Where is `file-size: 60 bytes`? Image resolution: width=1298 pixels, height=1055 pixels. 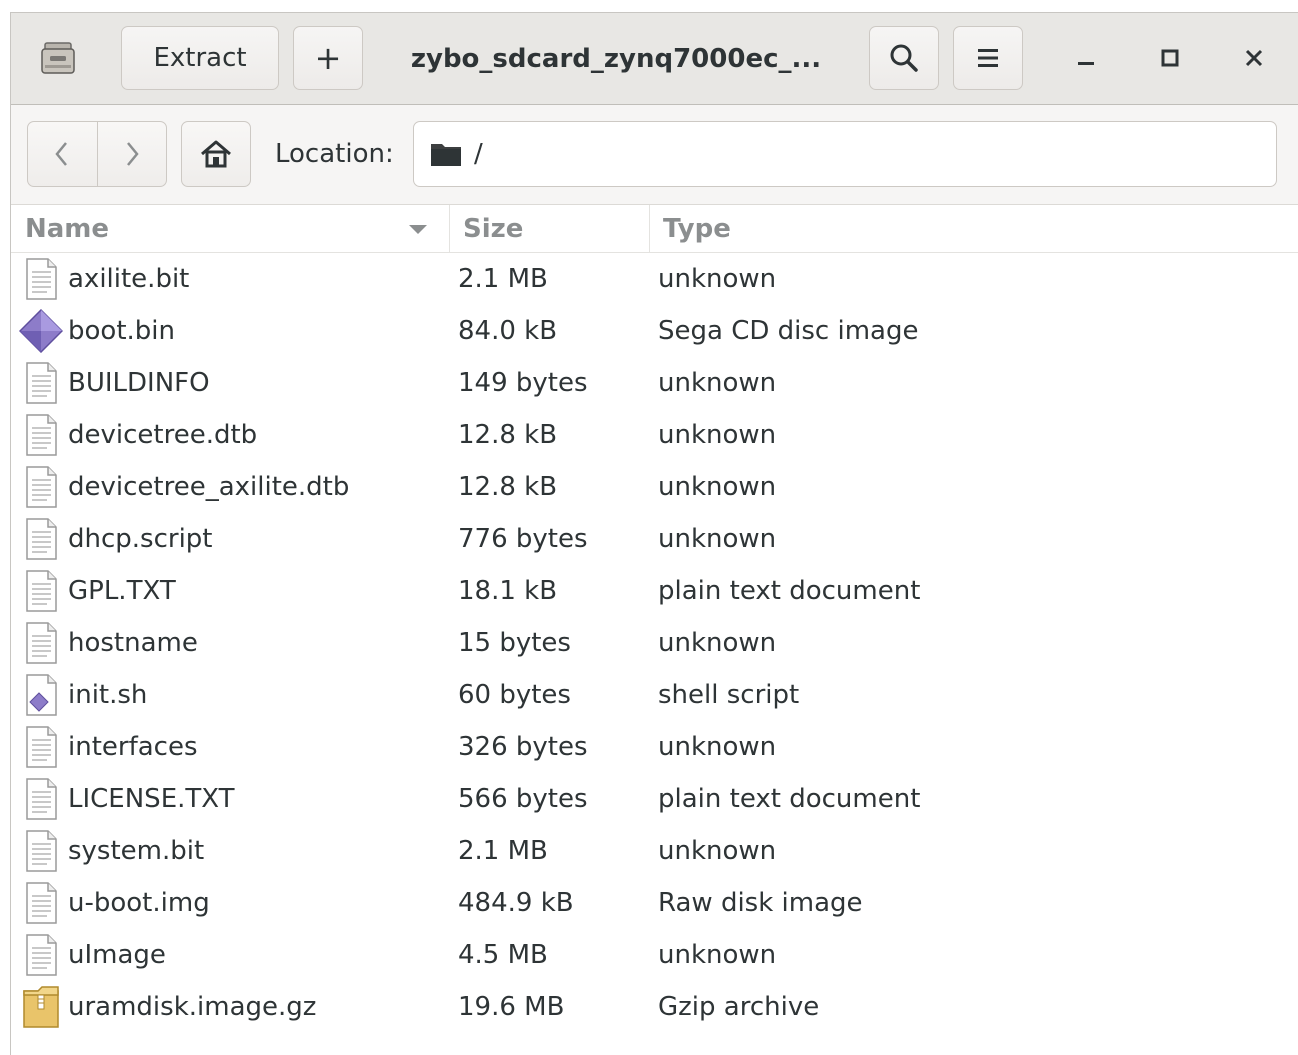
file-size: 60 bytes is located at coordinates (514, 695).